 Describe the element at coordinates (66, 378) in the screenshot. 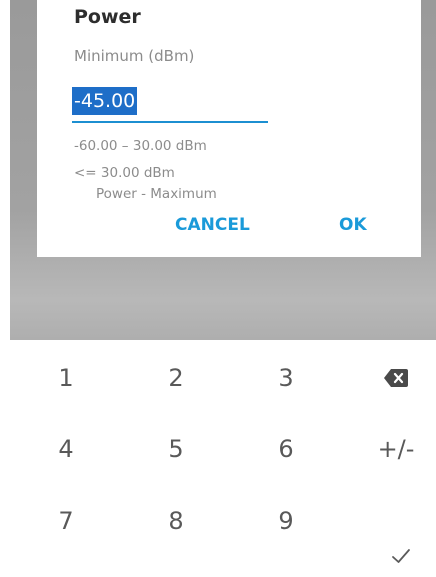

I see `key-1: 1` at that location.